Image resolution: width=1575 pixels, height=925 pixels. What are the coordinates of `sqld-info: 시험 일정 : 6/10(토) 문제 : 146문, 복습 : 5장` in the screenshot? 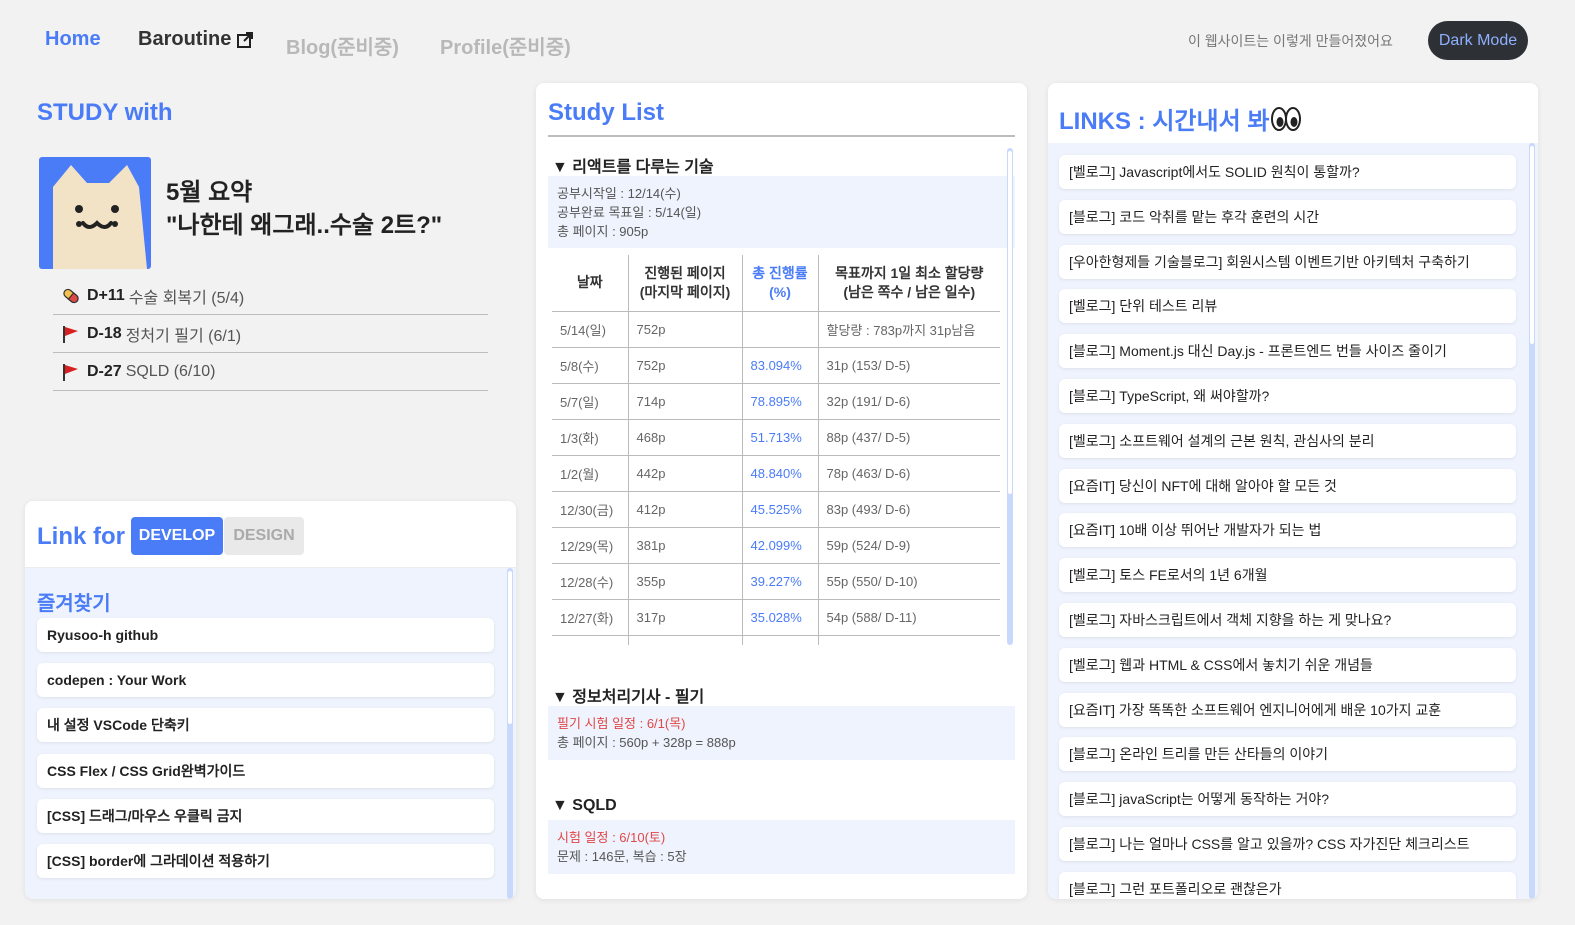 It's located at (781, 847).